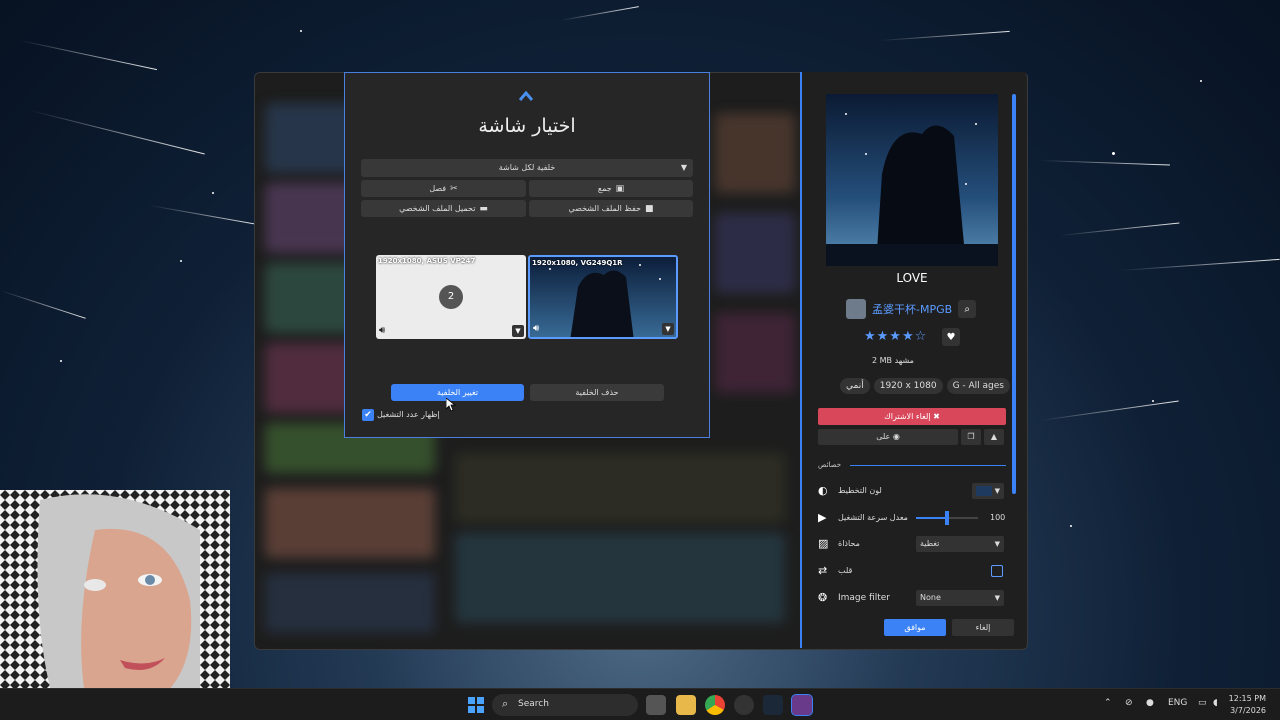 This screenshot has height=720, width=1280. I want to click on image-filter-row: ❂ Image filter None ▼, so click(913, 598).